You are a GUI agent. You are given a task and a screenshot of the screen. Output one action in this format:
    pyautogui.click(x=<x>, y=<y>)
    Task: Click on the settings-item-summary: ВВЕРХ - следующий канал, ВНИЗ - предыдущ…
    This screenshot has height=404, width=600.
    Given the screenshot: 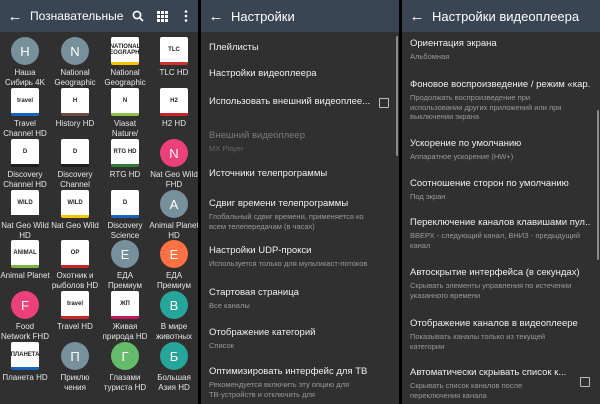 What is the action you would take?
    pyautogui.click(x=495, y=235)
    